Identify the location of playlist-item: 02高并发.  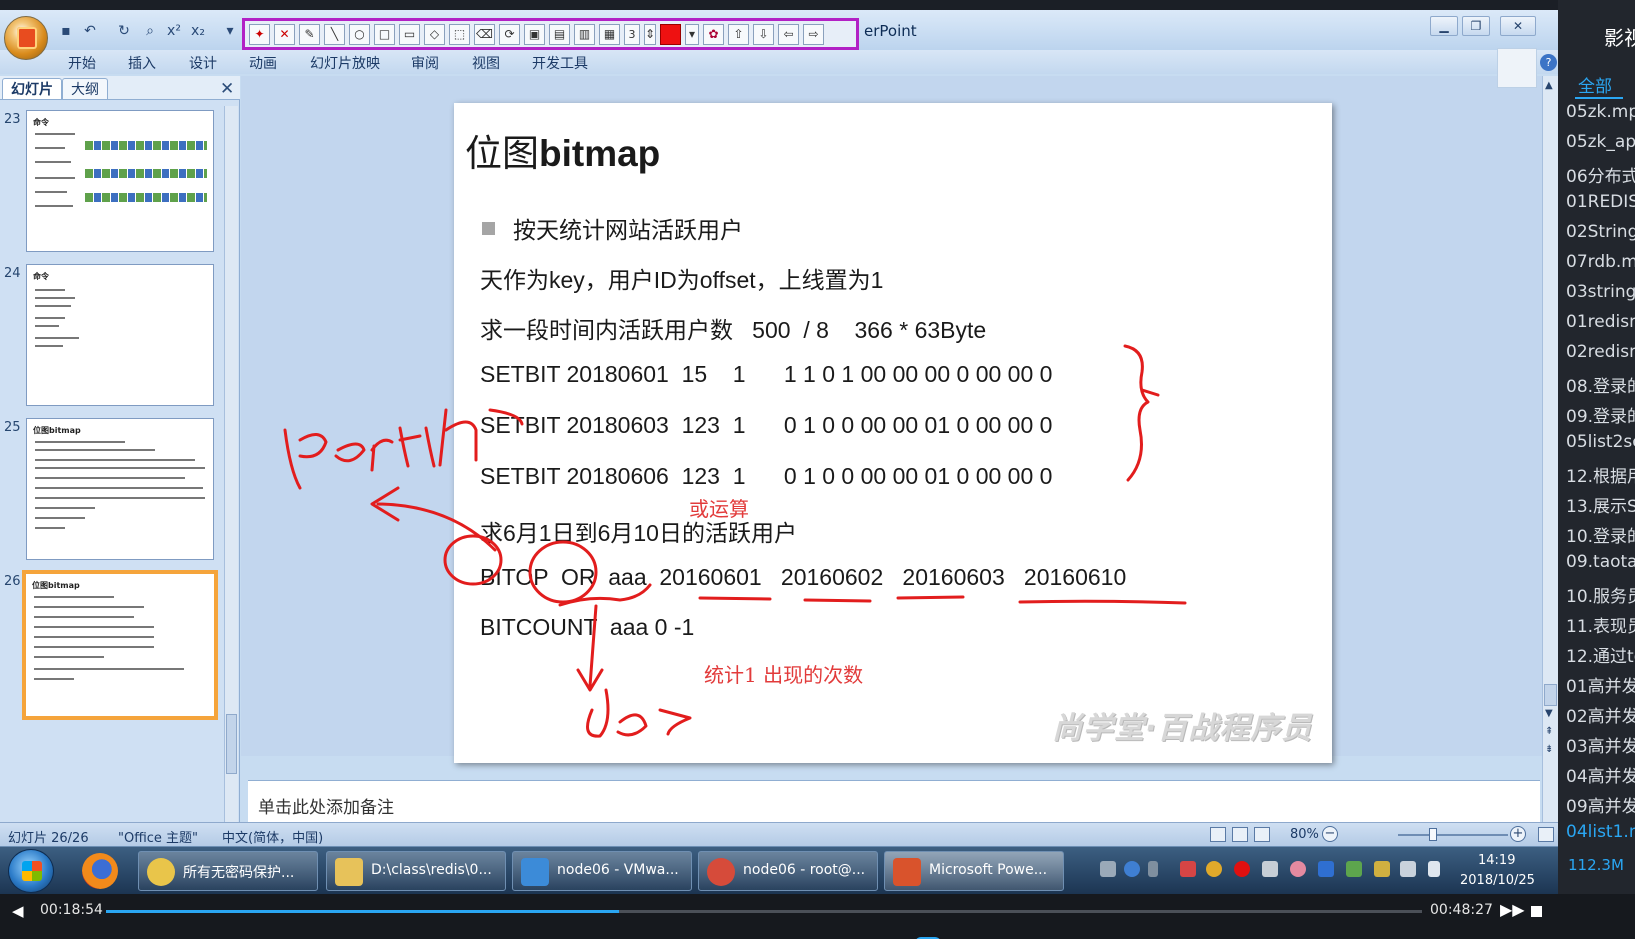
(1600, 714).